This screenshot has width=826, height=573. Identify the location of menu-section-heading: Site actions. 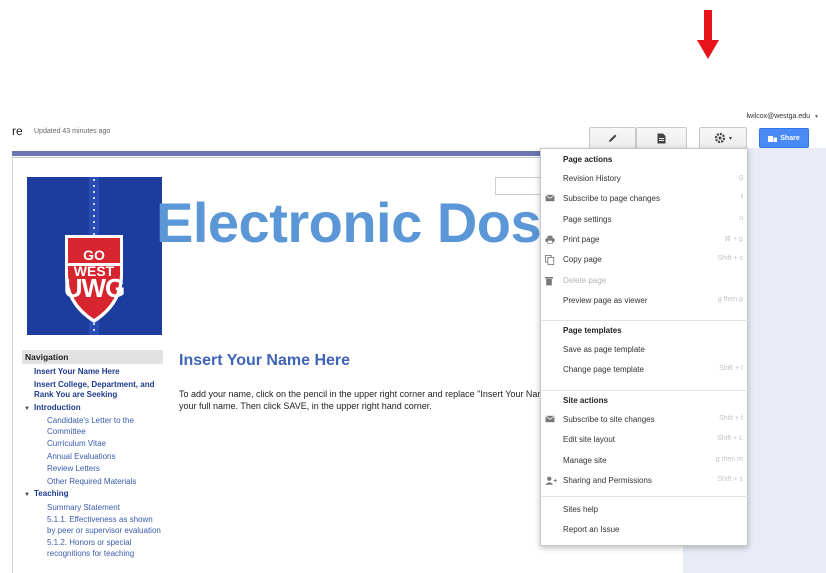
(585, 400).